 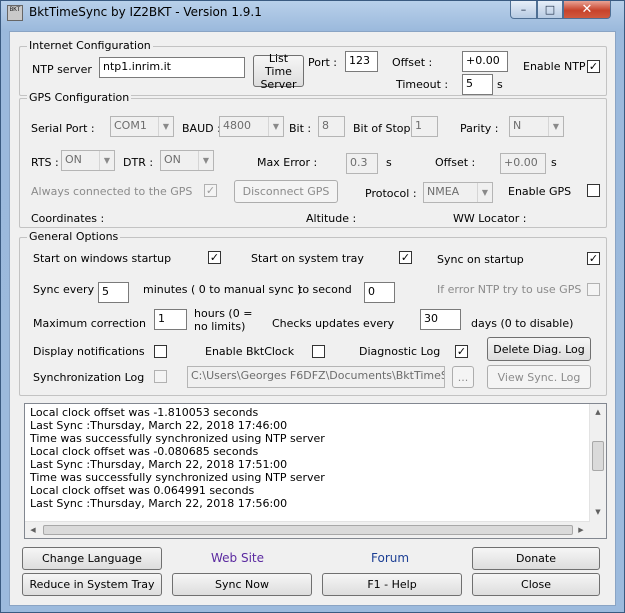 I want to click on donate-button: Donate, so click(x=536, y=558).